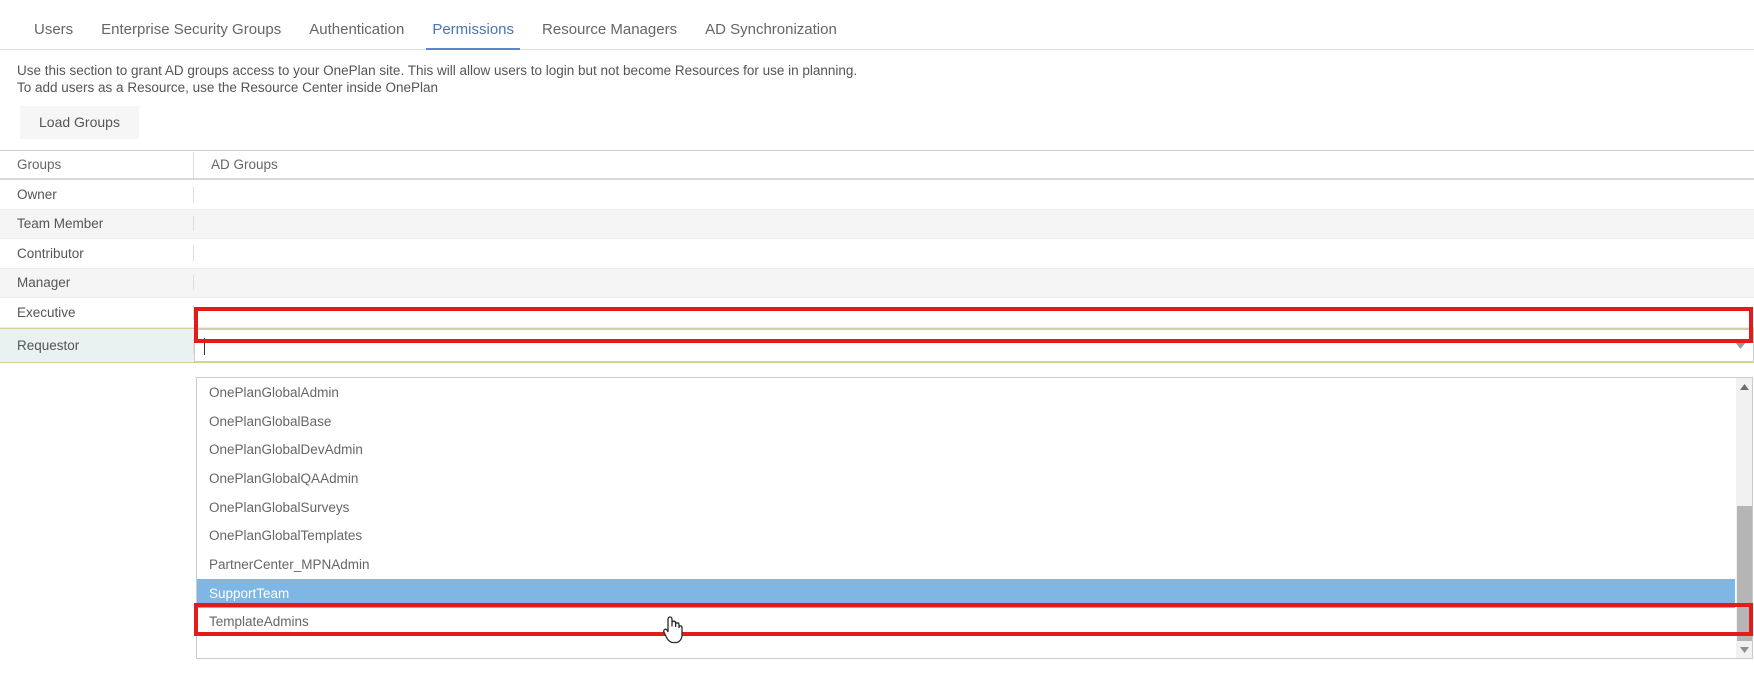 This screenshot has height=689, width=1754. Describe the element at coordinates (961, 345) in the screenshot. I see `ad-groups-search-input` at that location.